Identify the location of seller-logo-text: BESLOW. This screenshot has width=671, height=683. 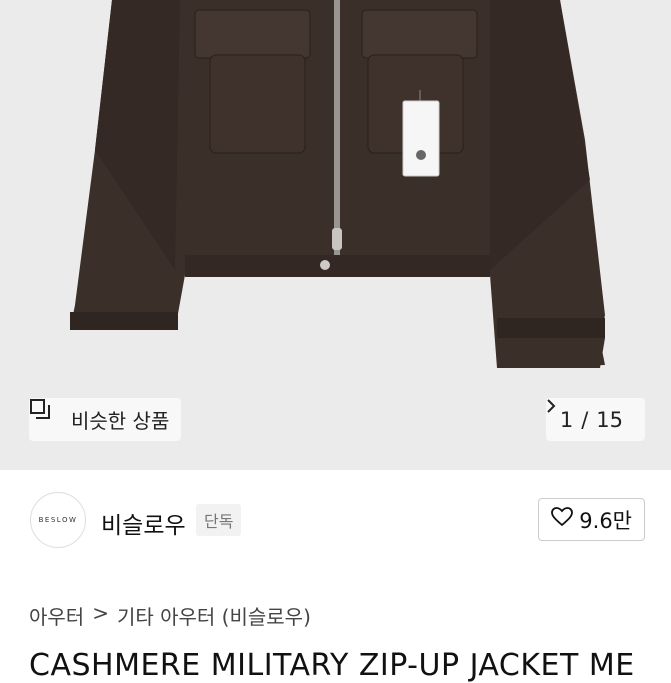
(58, 520).